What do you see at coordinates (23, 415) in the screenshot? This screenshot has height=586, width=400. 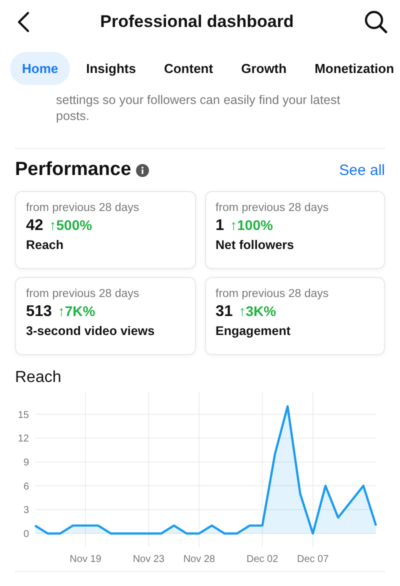 I see `y-axis-label: 15` at bounding box center [23, 415].